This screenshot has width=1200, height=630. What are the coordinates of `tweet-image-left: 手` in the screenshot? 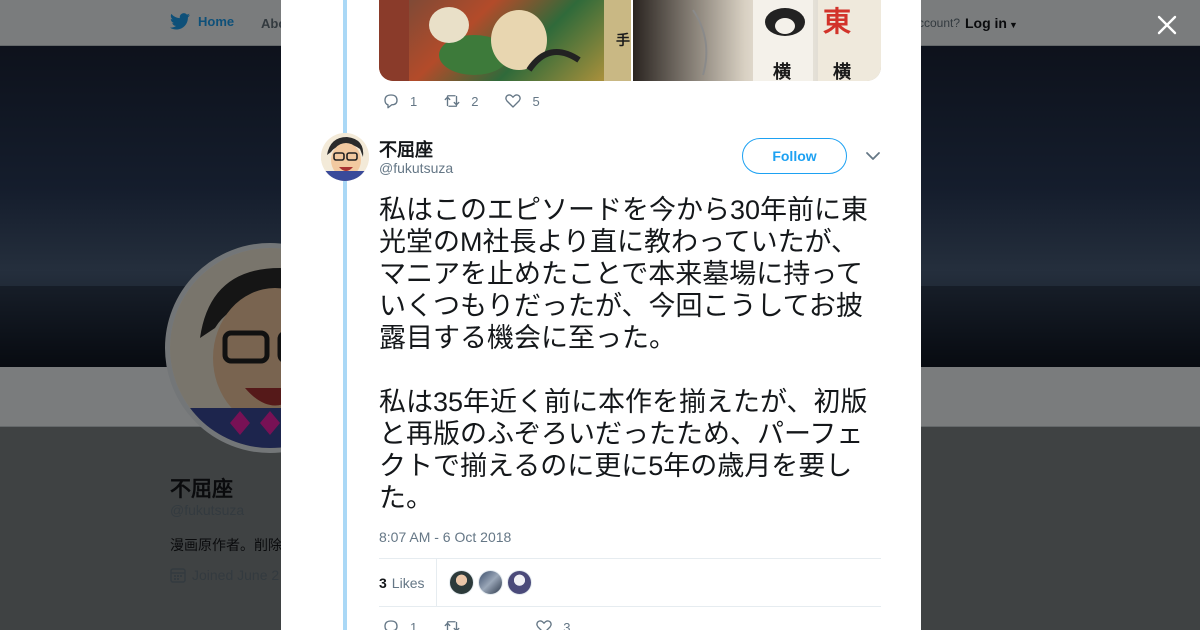 It's located at (505, 40).